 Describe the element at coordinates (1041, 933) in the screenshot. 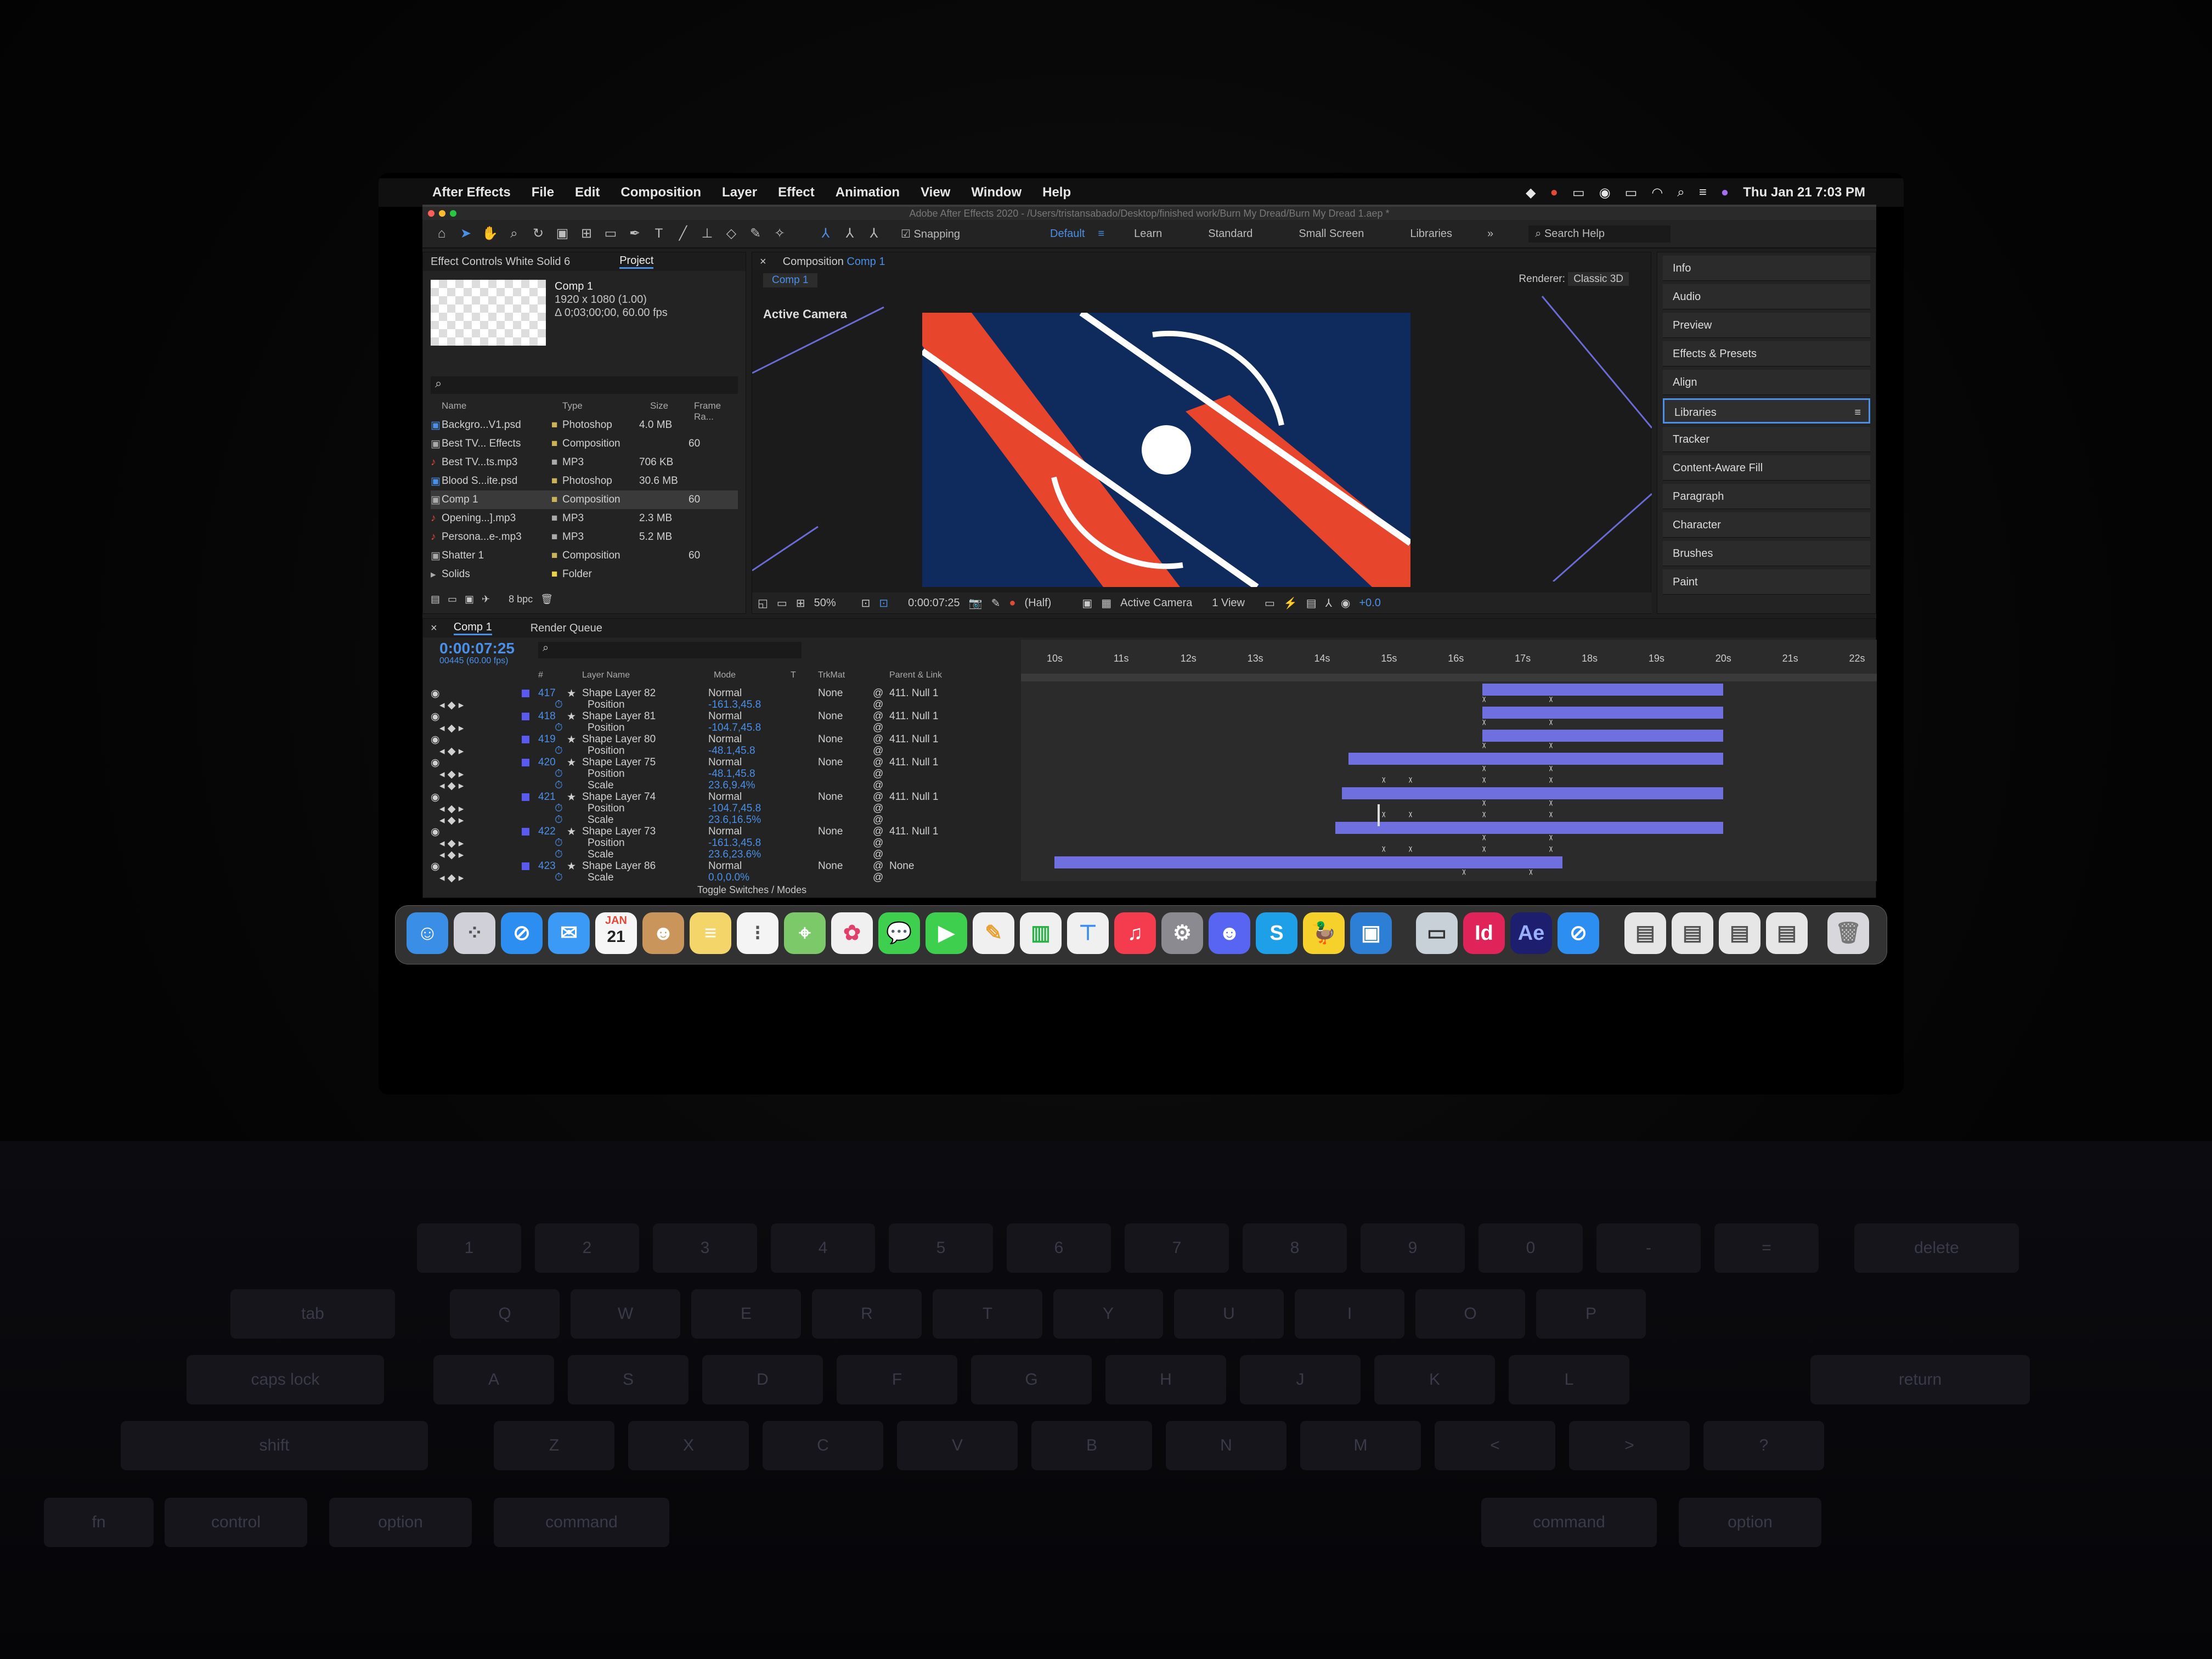

I see `dock-numbers-icon: ▥` at that location.